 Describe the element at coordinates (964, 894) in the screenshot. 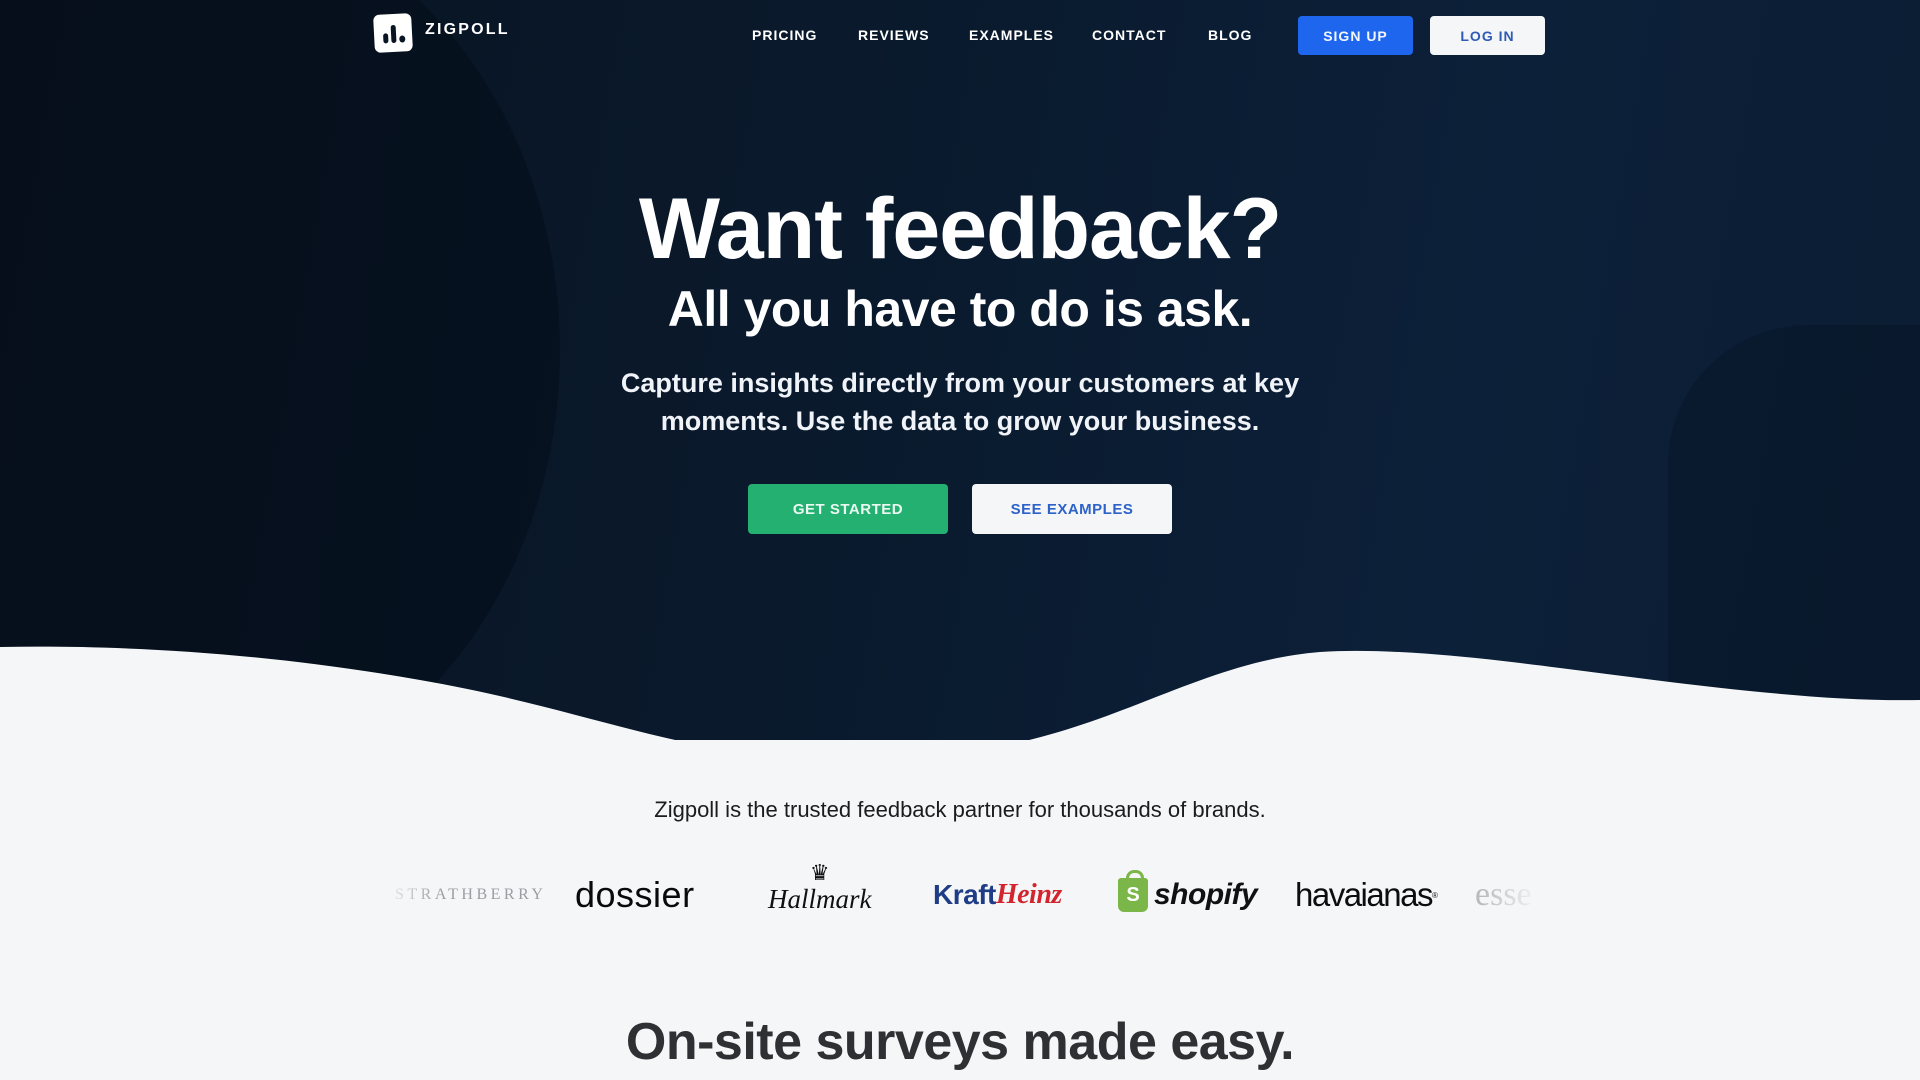

I see `kraft-wordmark: Kraft` at that location.